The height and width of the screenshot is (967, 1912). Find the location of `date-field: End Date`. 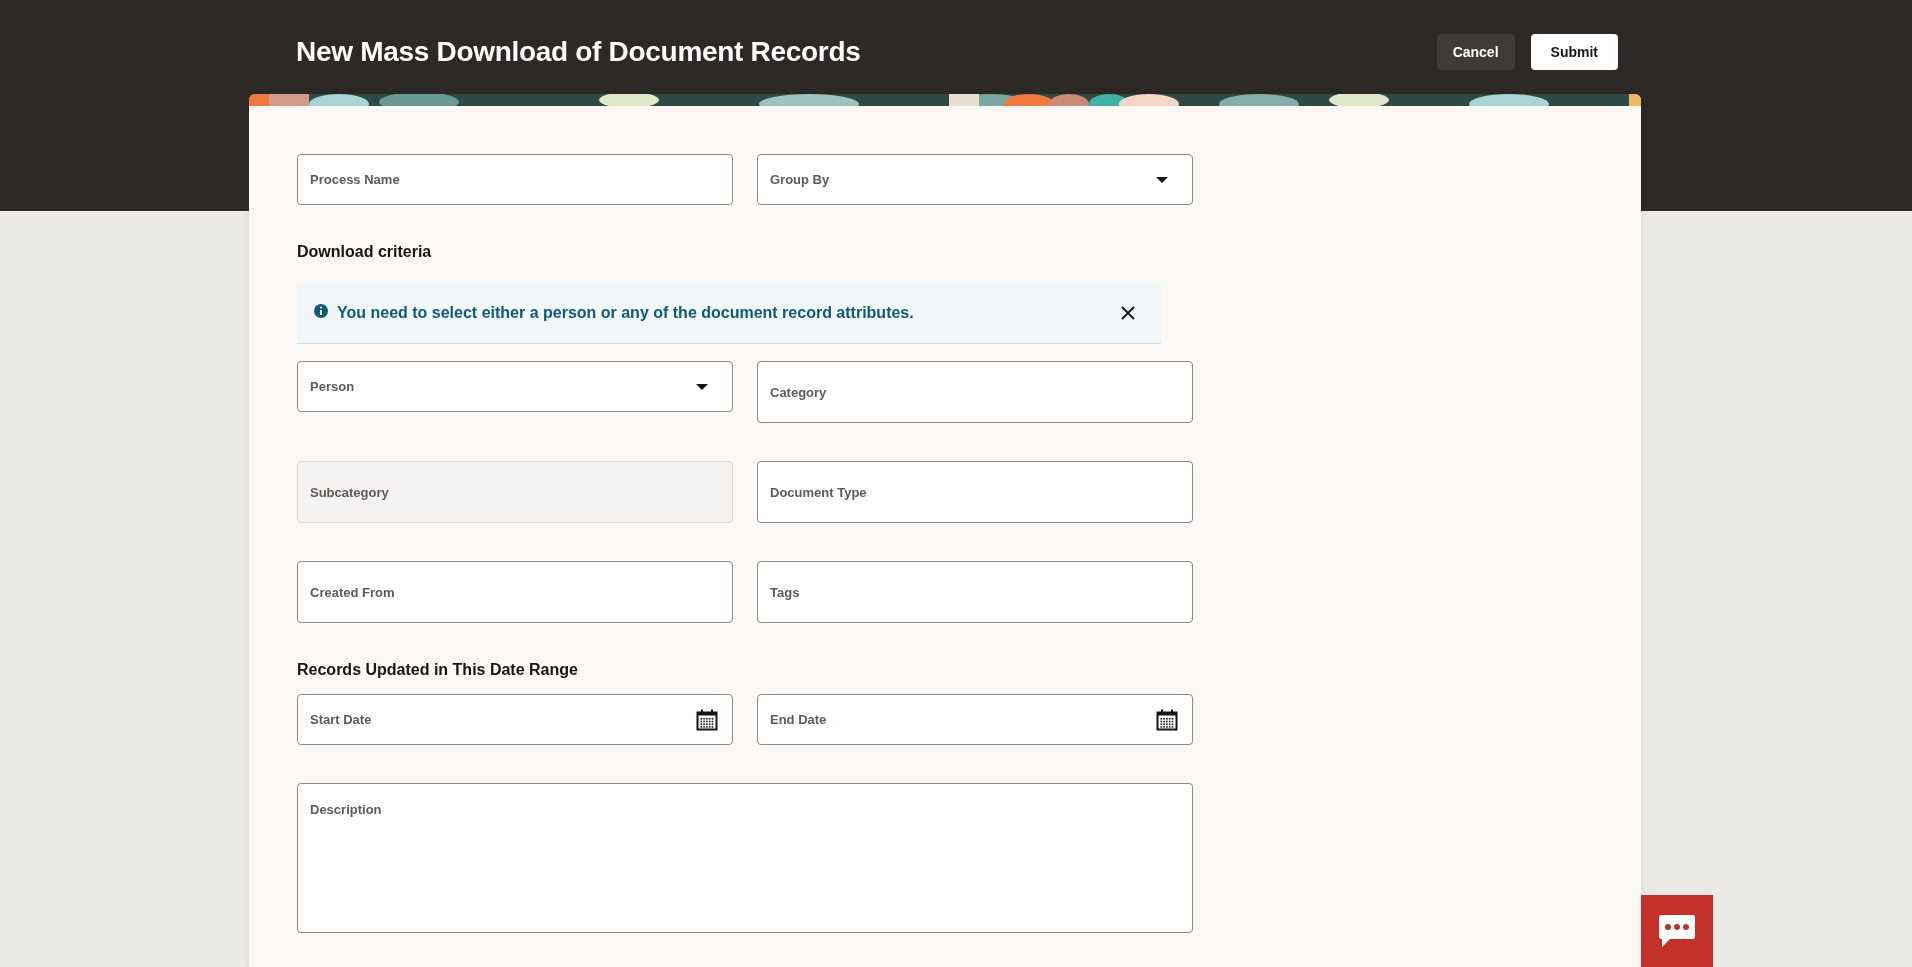

date-field: End Date is located at coordinates (975, 719).